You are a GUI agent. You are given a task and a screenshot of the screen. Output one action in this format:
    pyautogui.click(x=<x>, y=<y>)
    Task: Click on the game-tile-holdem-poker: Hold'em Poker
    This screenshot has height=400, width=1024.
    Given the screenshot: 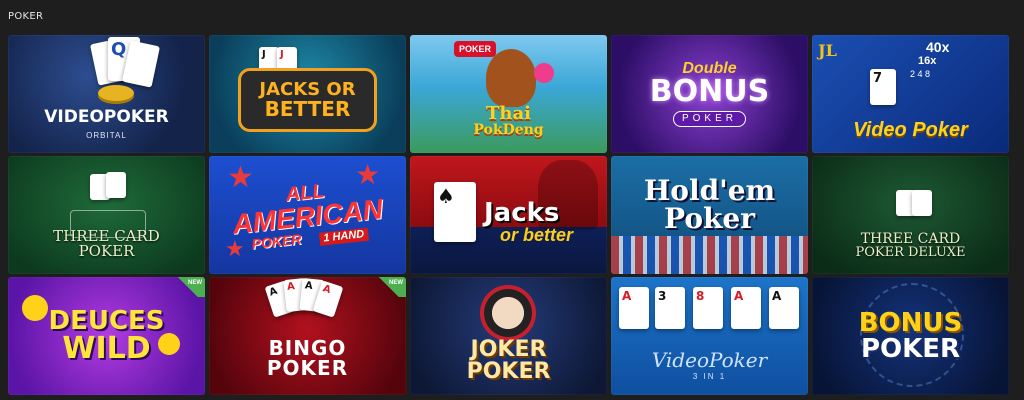 What is the action you would take?
    pyautogui.click(x=709, y=215)
    